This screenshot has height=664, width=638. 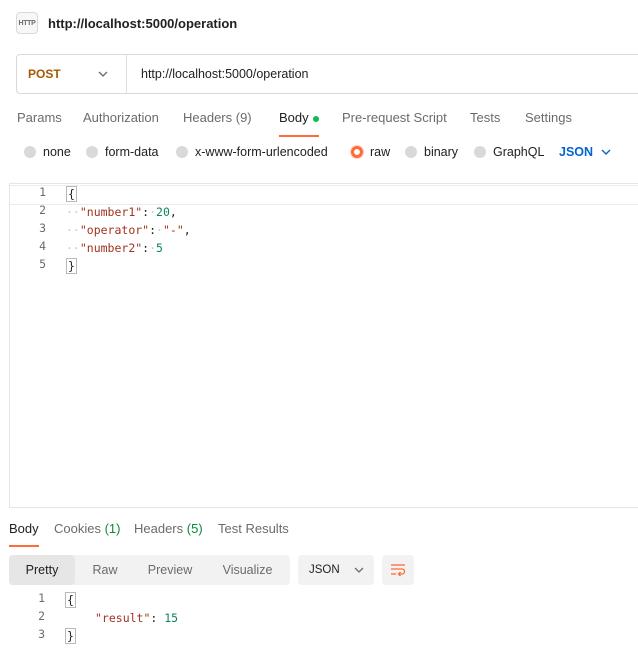 I want to click on body-type-raw: raw, so click(x=370, y=152).